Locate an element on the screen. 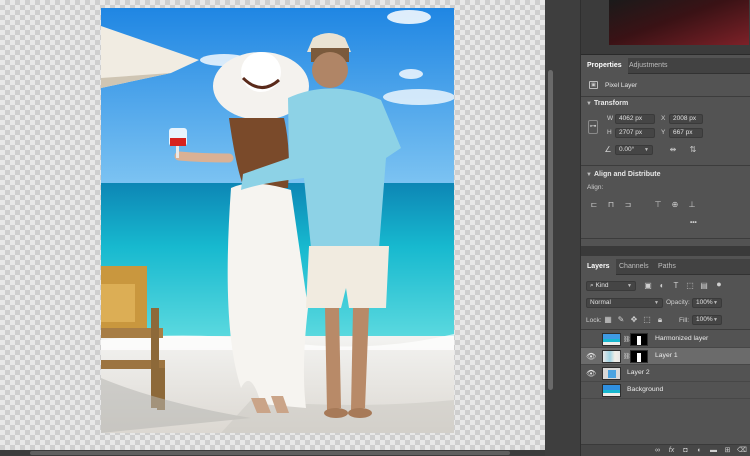  lock-all-icon: 🔒︎ is located at coordinates (660, 320).